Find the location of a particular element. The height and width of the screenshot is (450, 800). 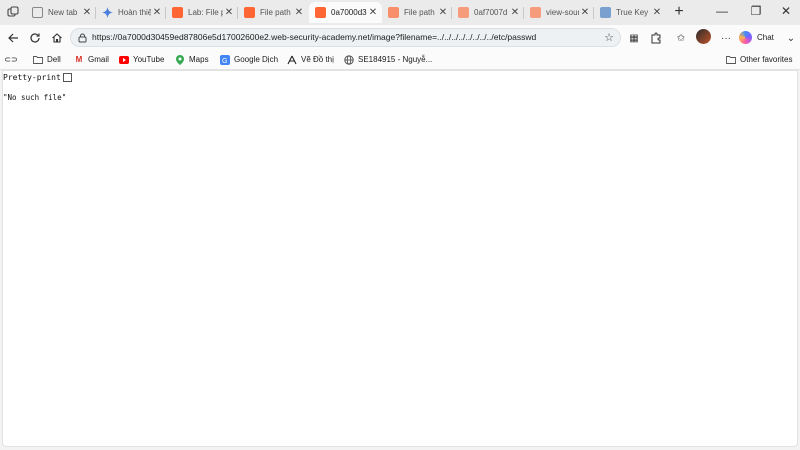

graph-icon is located at coordinates (292, 60).